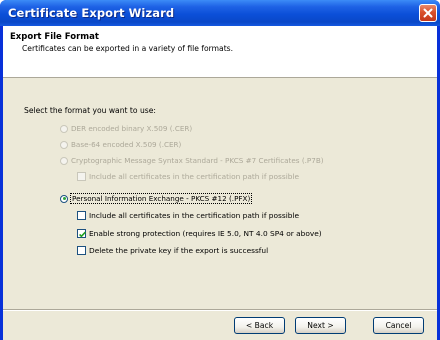  What do you see at coordinates (81, 176) in the screenshot?
I see `check-include-pkcs7-box` at bounding box center [81, 176].